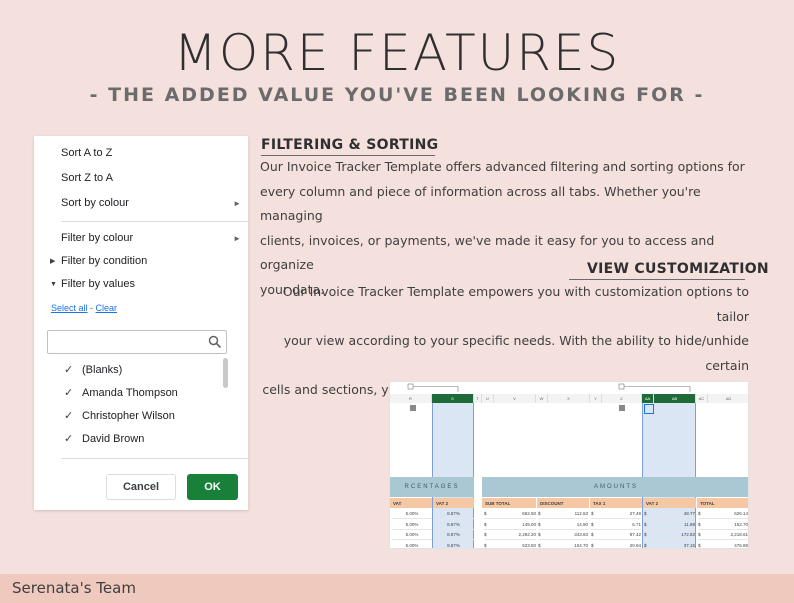 The image size is (794, 603). I want to click on footer-brand: Serenata's Team, so click(74, 588).